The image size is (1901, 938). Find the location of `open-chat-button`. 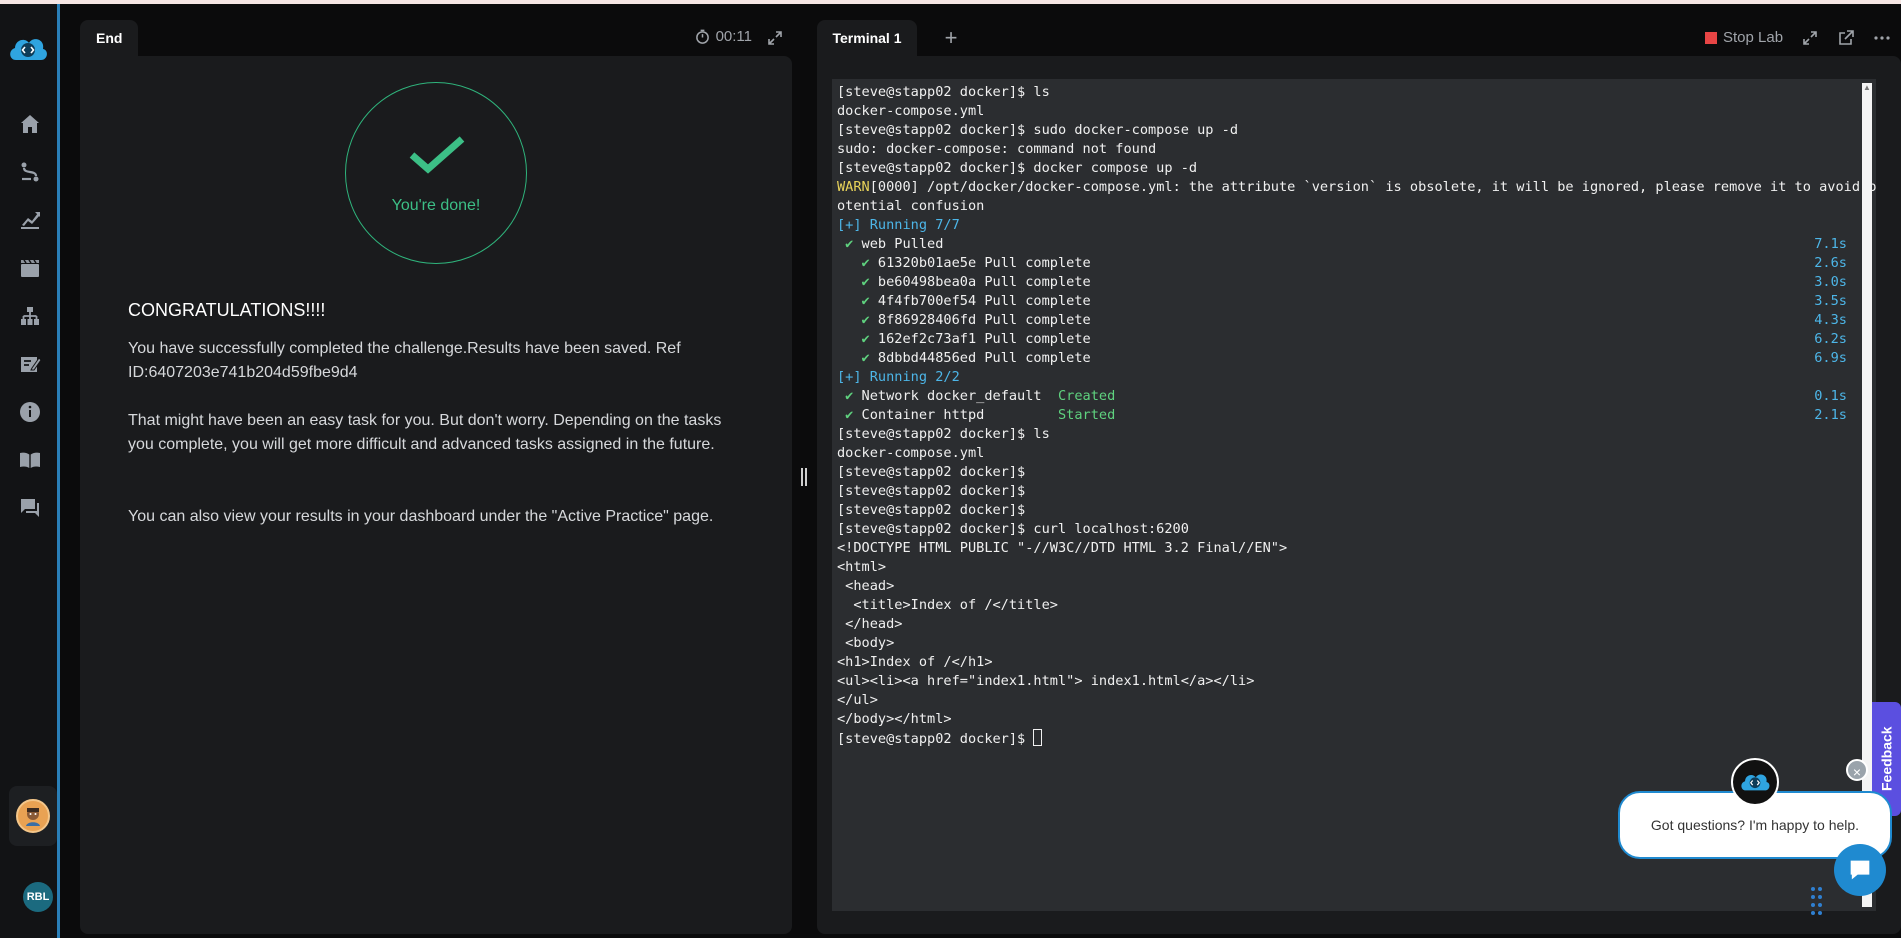

open-chat-button is located at coordinates (1860, 870).